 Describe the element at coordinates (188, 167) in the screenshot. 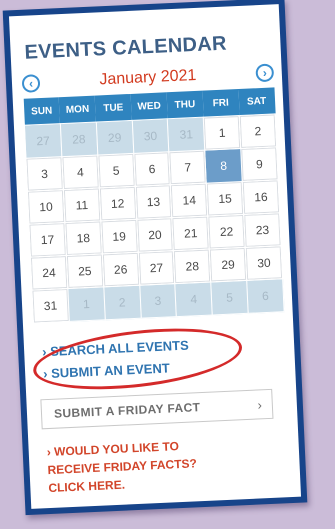

I see `calendar-day: 7` at that location.